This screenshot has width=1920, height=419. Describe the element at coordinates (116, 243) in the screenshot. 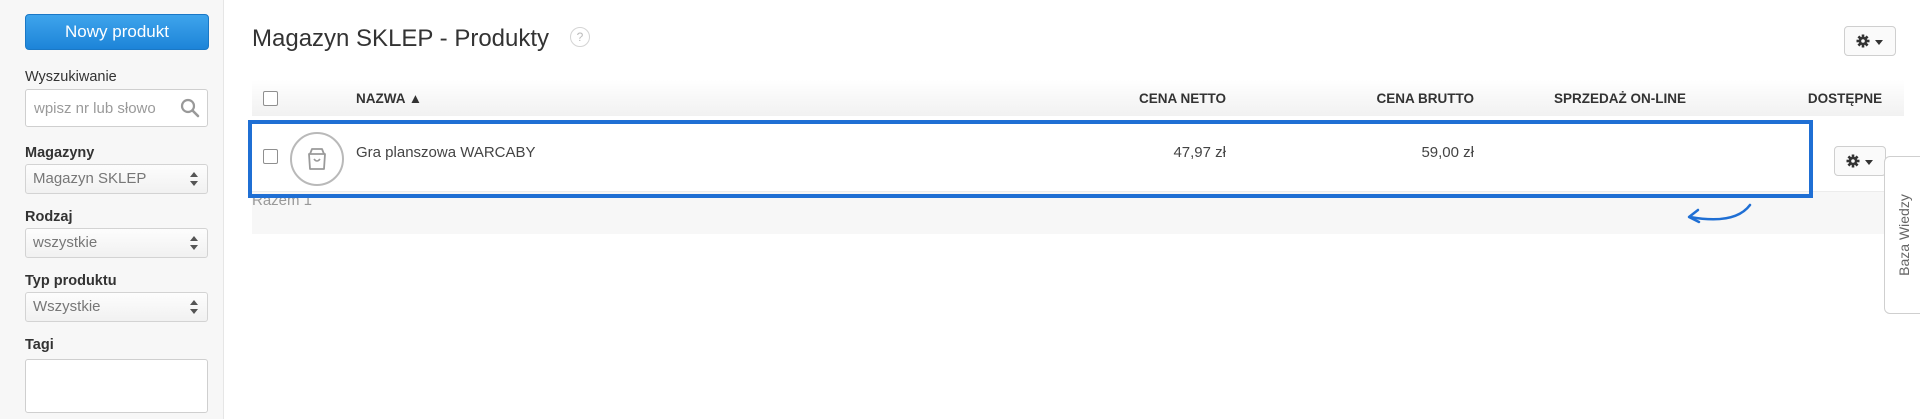

I see `kind-select: wszystkie` at that location.